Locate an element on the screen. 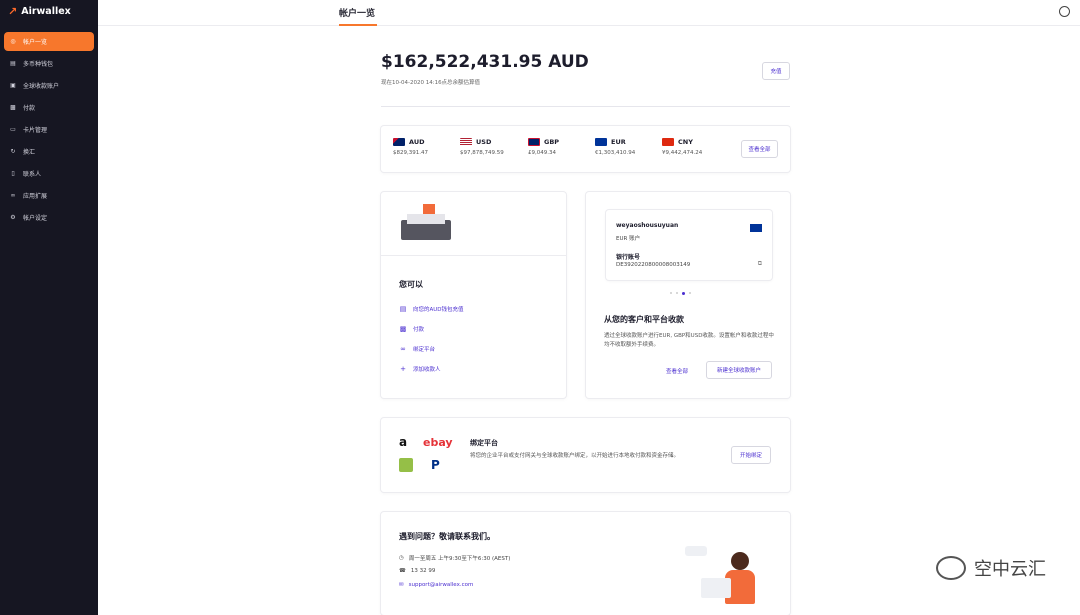  payment-icon: ▩ is located at coordinates (13, 107).